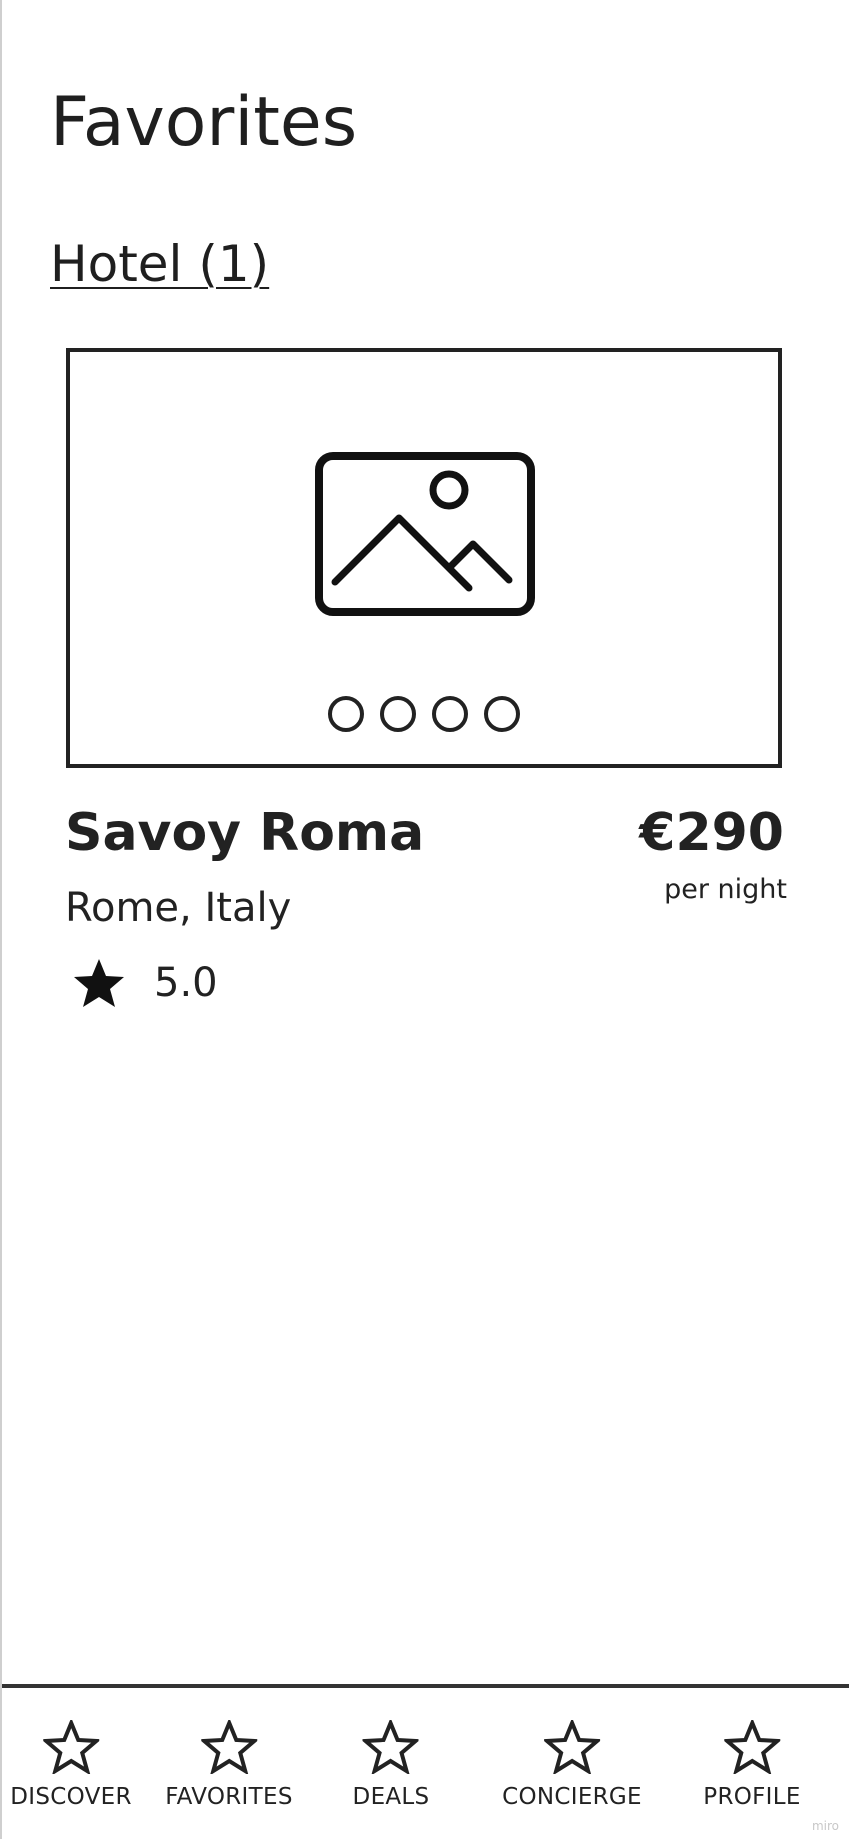 The height and width of the screenshot is (1843, 849). Describe the element at coordinates (725, 889) in the screenshot. I see `price-unit: per night` at that location.